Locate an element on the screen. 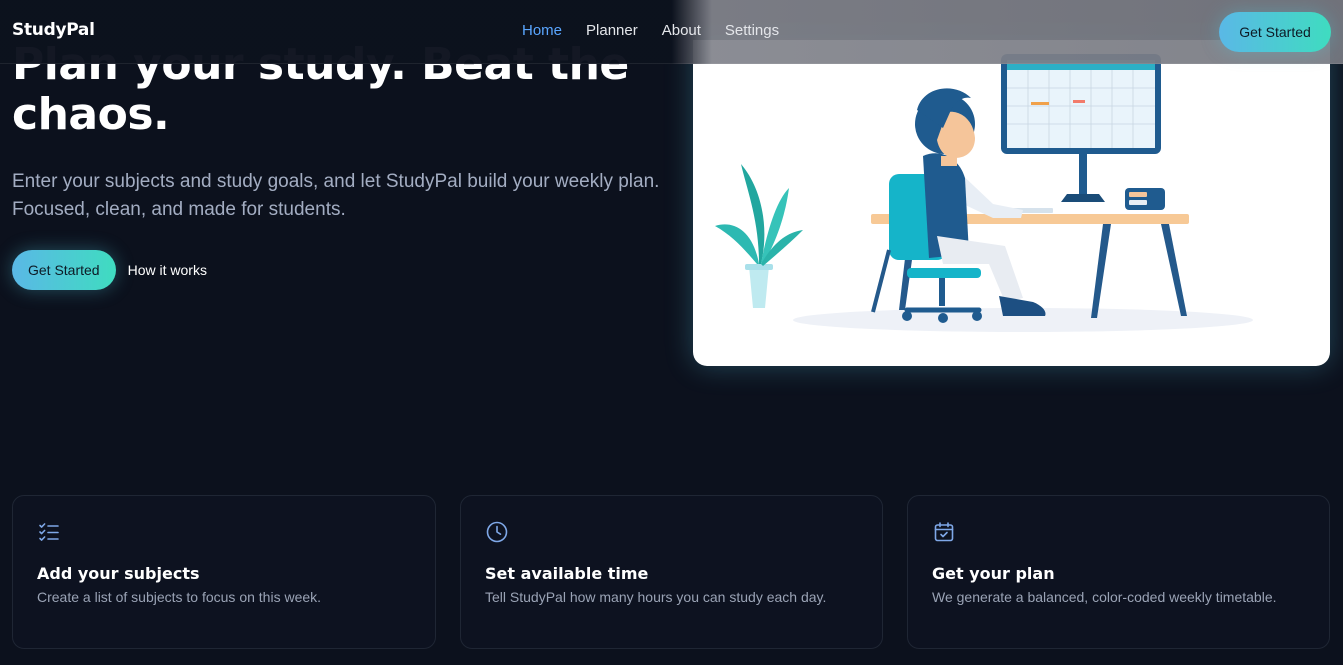 The width and height of the screenshot is (1343, 665). feature-title: Add your subjects is located at coordinates (118, 573).